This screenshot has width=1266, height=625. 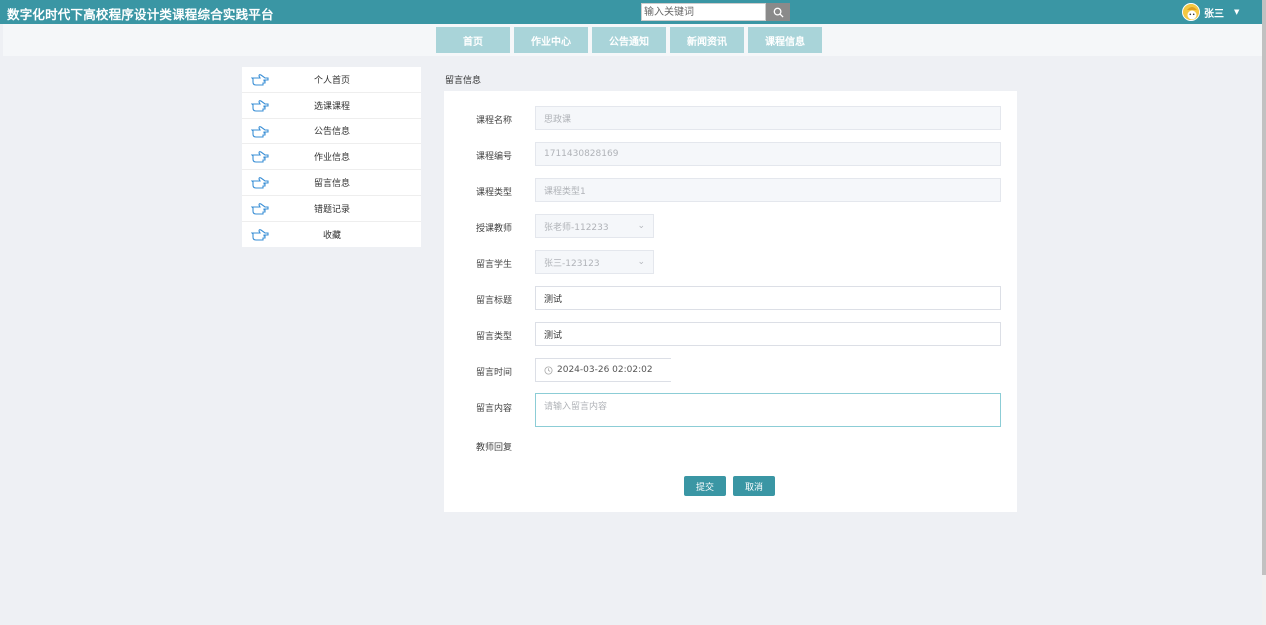 What do you see at coordinates (494, 448) in the screenshot?
I see `teacher-reply-label: 教师回复` at bounding box center [494, 448].